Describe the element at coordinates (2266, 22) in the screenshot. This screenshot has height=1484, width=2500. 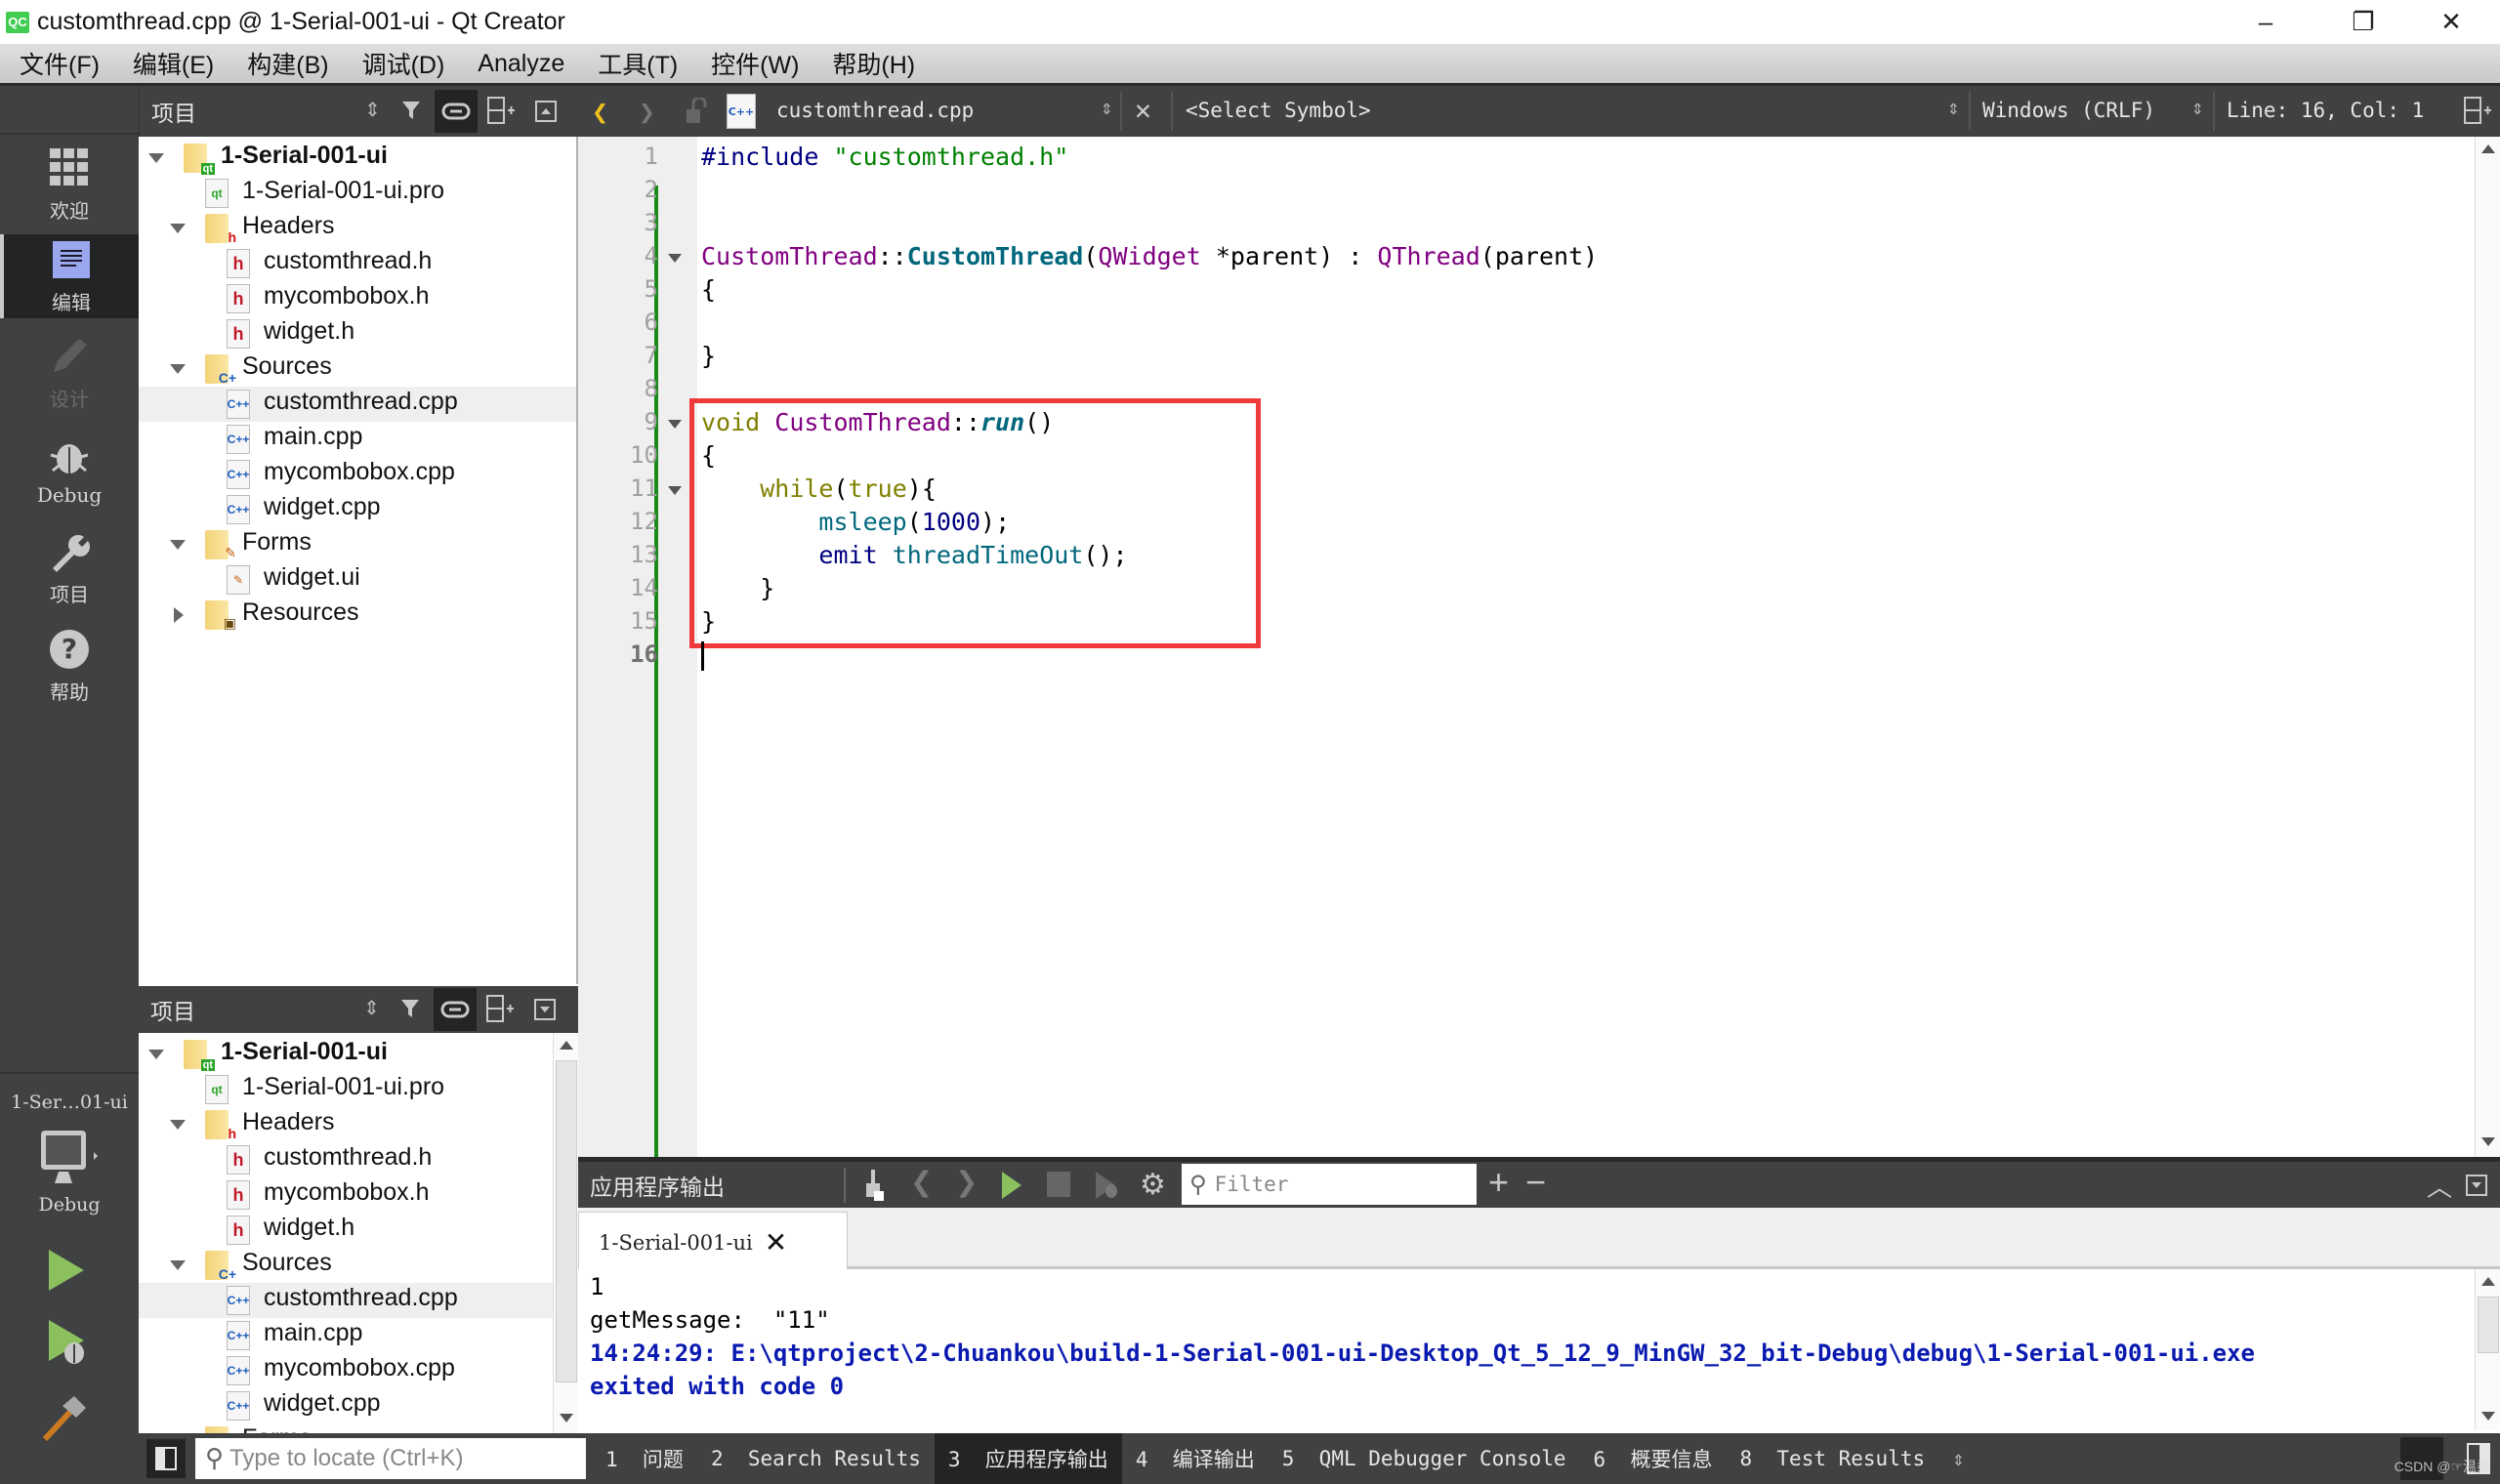
I see `minimize-button: –` at that location.